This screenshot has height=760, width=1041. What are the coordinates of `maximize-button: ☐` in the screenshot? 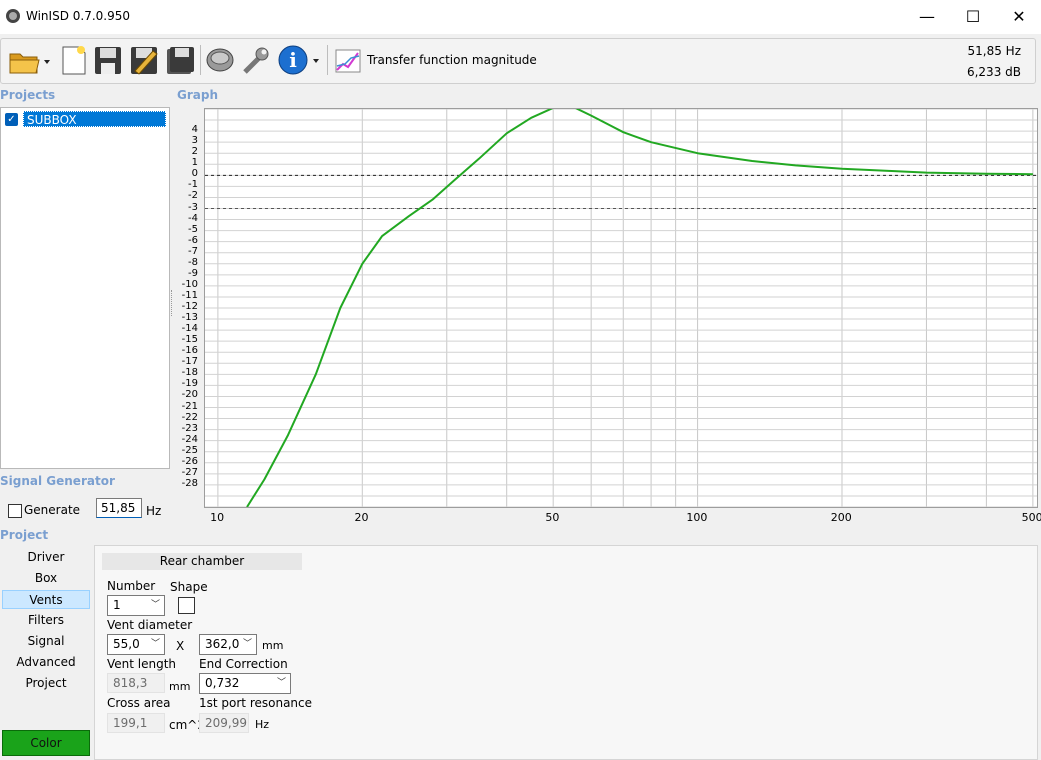 It's located at (973, 16).